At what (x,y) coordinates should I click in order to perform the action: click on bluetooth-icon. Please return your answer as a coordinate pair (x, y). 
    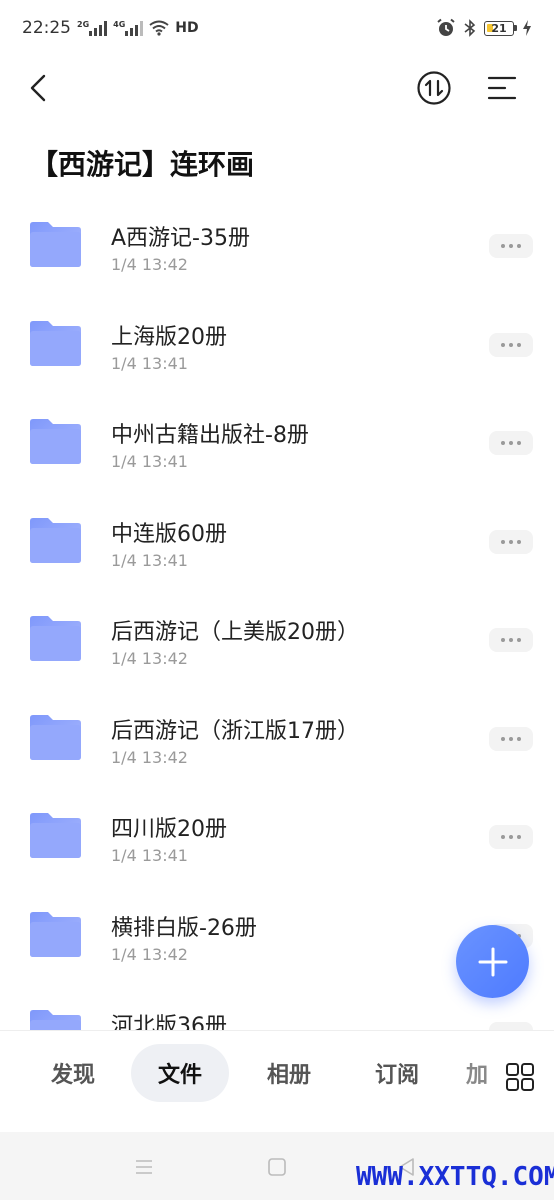
    Looking at the image, I should click on (470, 28).